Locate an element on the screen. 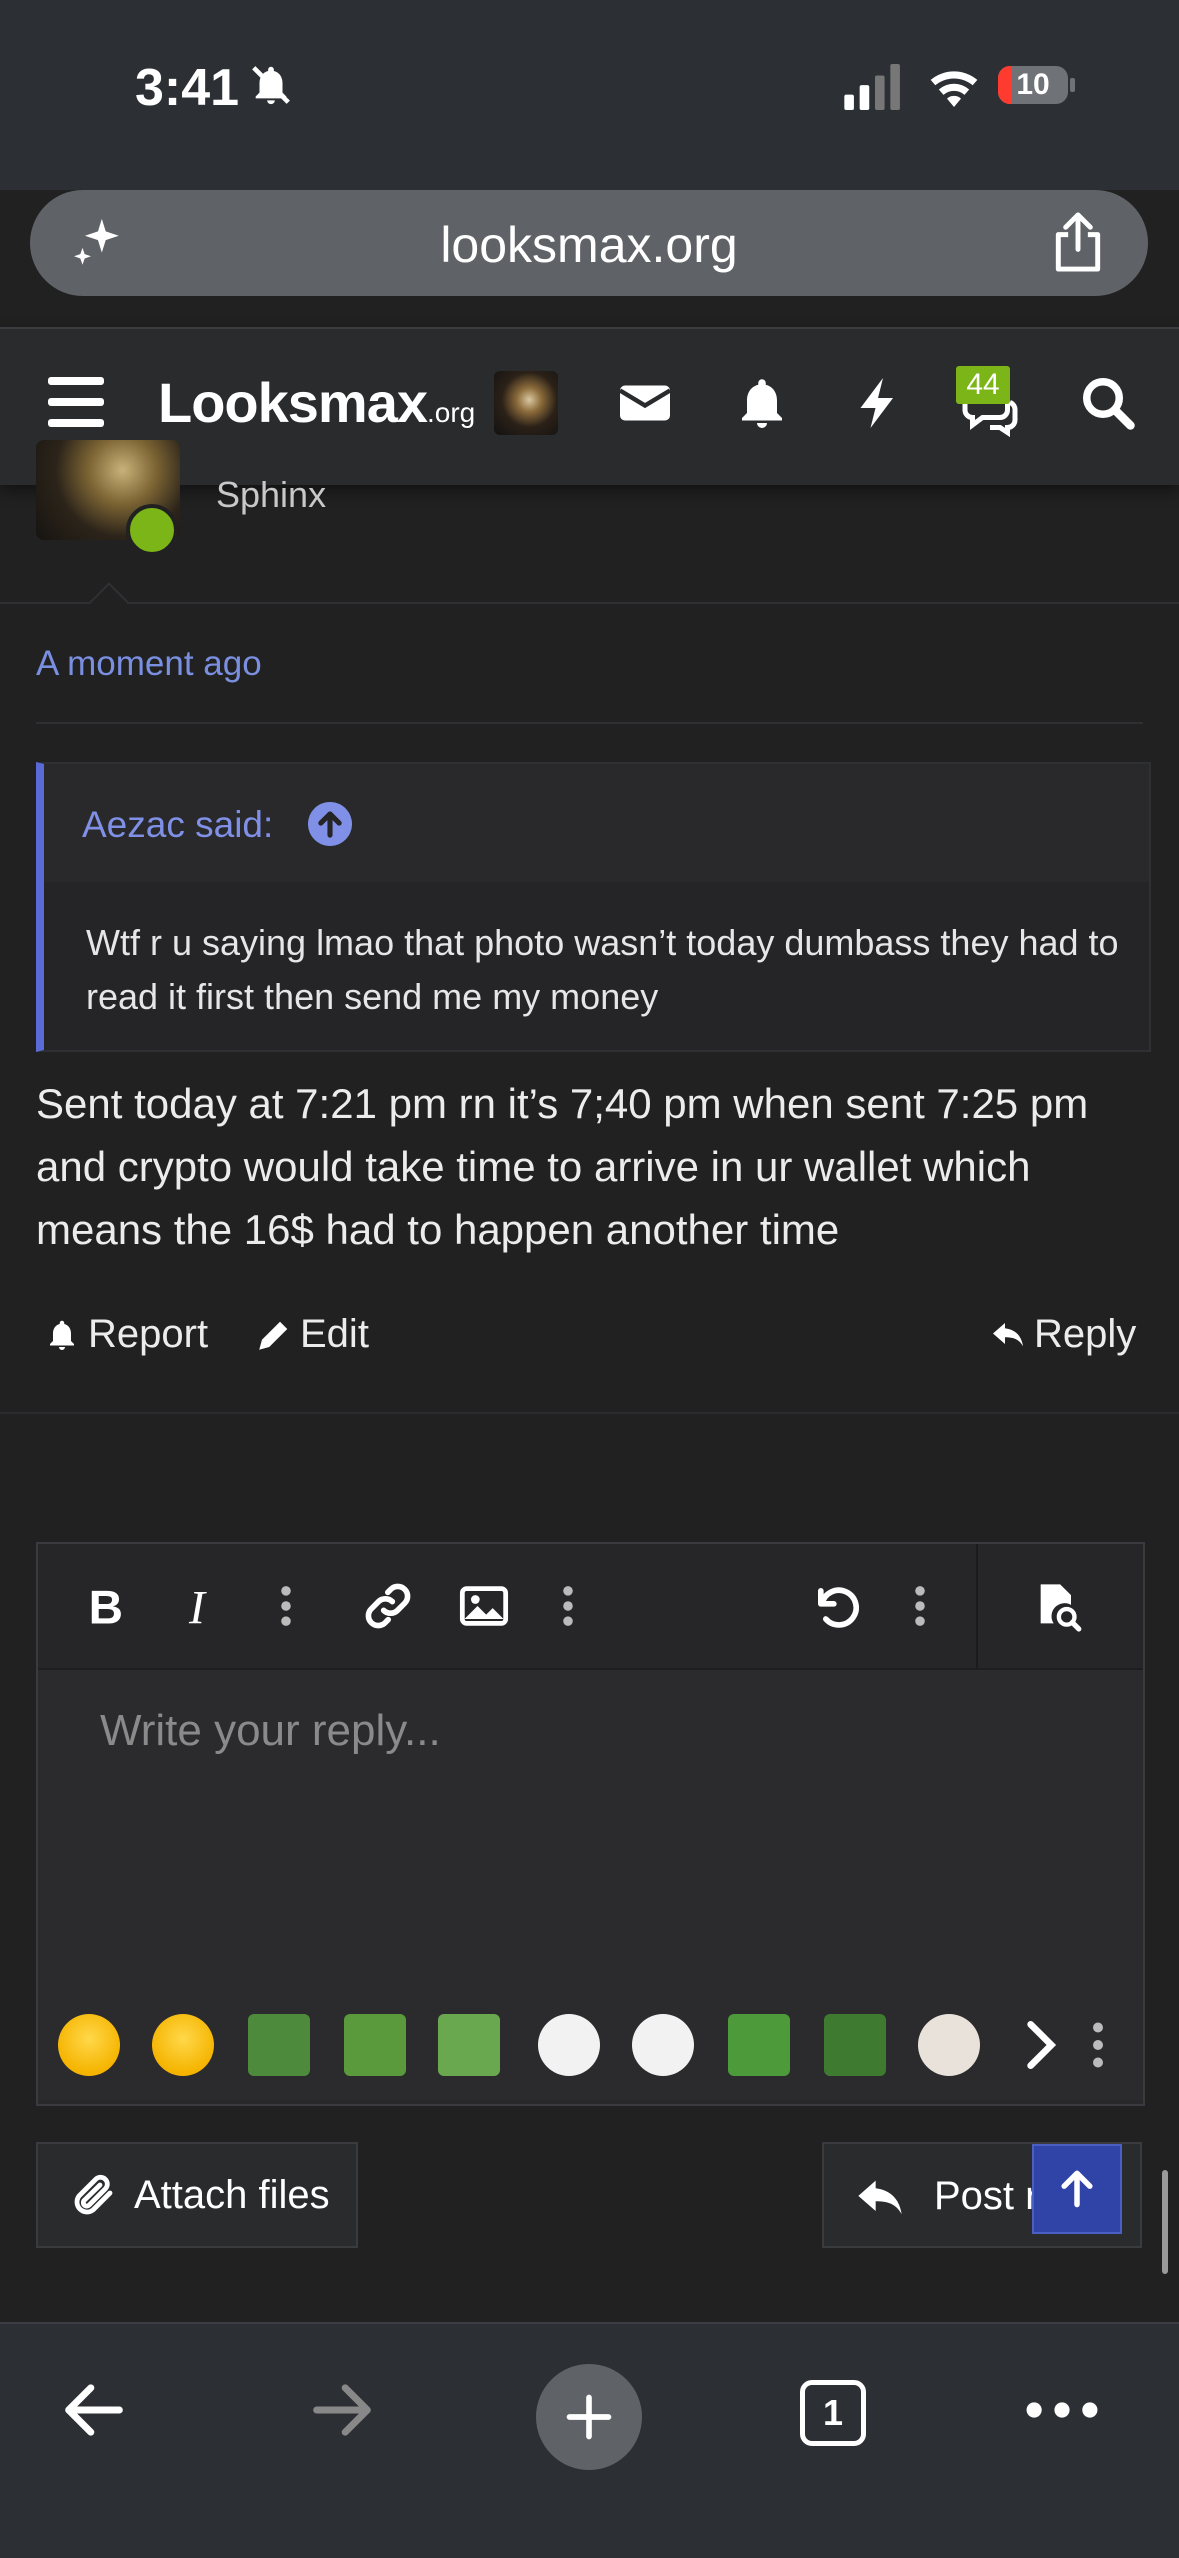  arrow-up-icon is located at coordinates (1077, 2189).